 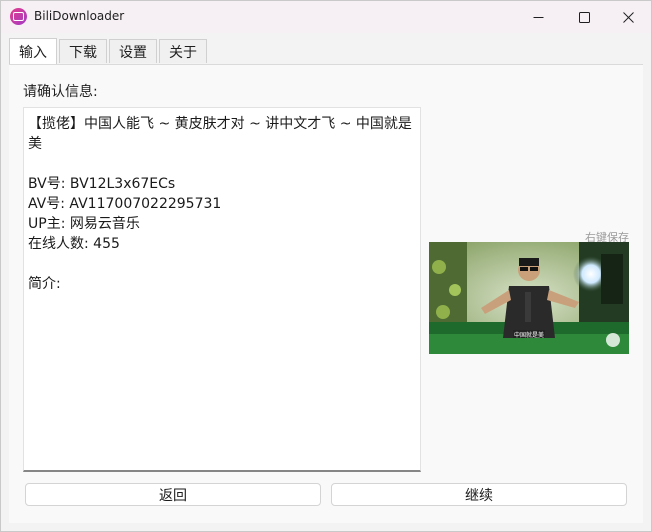 I want to click on window-title: BiliDownloader, so click(x=79, y=16).